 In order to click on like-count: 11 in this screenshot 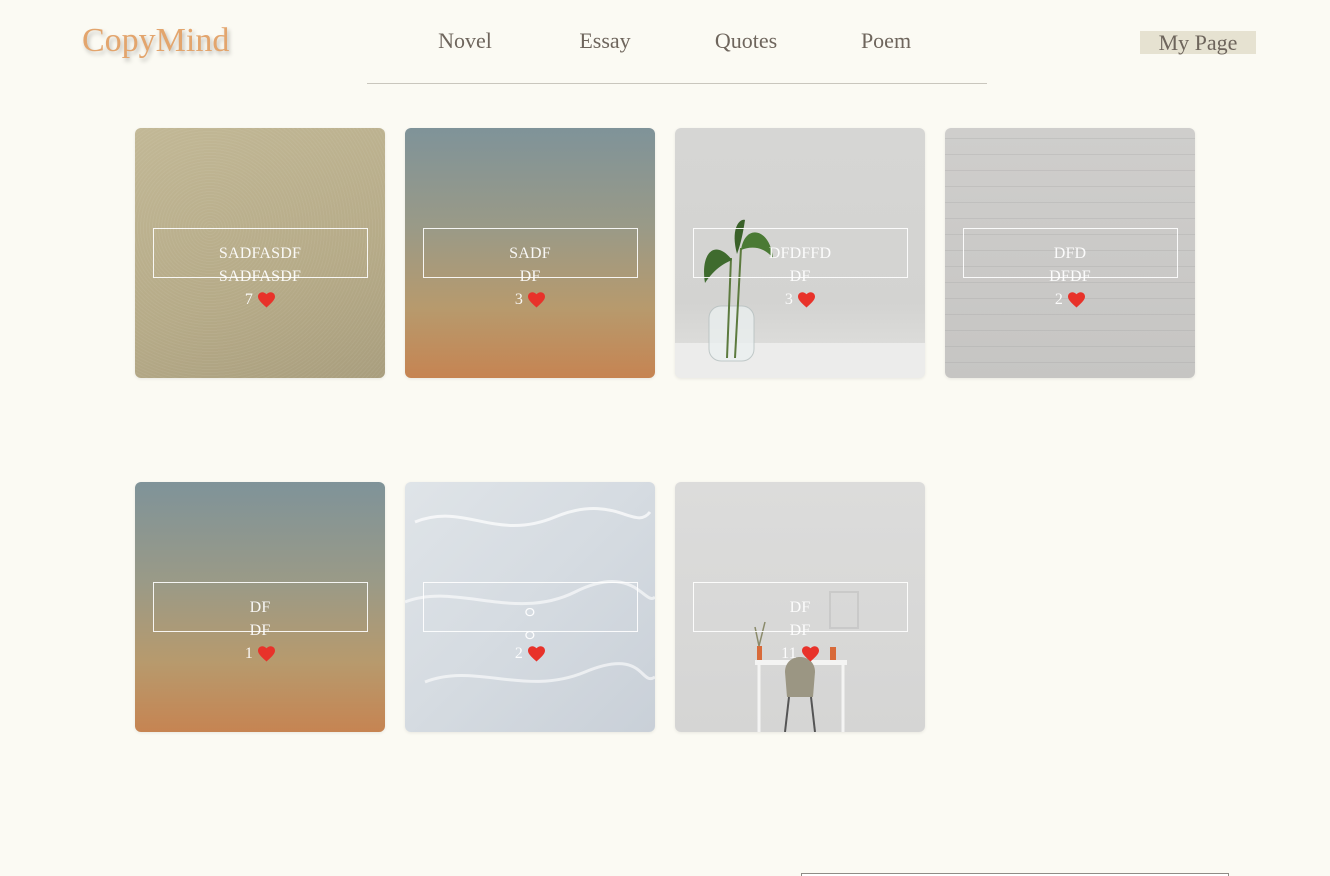, I will do `click(789, 653)`.